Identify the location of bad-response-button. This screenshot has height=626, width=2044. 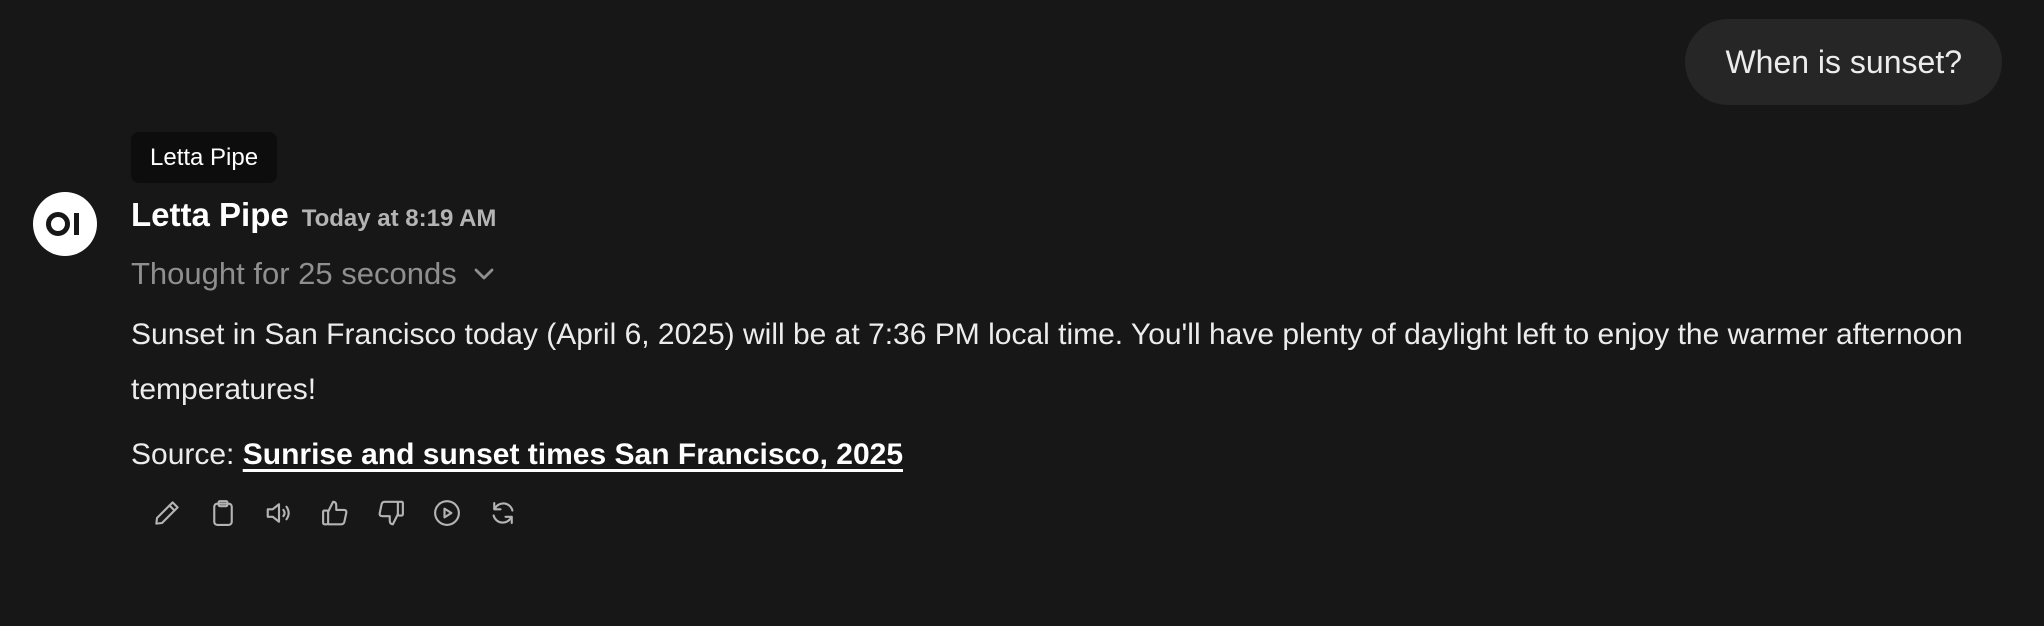
(391, 513).